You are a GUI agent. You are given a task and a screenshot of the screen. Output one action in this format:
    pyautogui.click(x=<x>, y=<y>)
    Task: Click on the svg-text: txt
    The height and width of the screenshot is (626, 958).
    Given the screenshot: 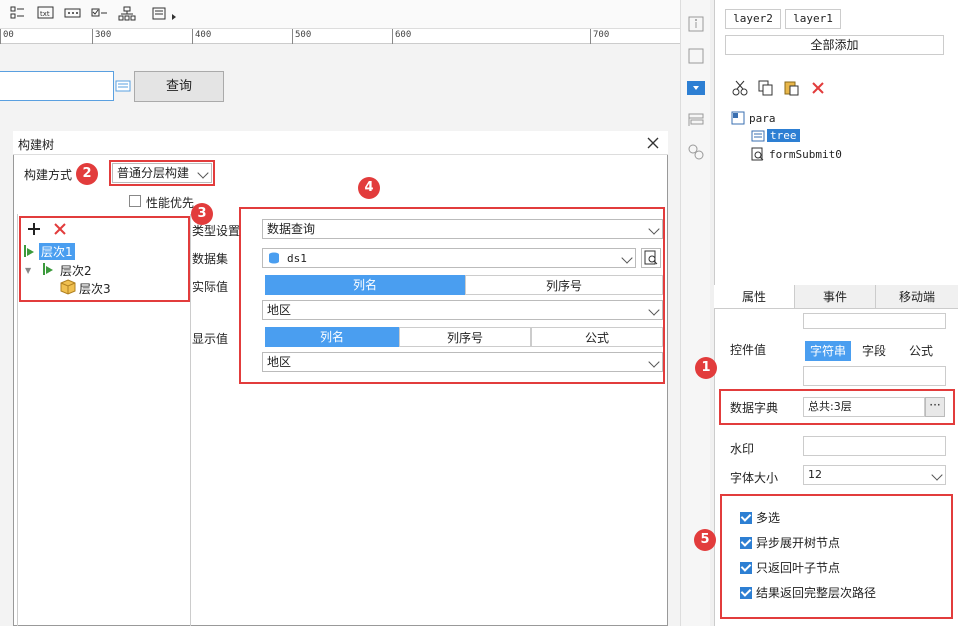 What is the action you would take?
    pyautogui.click(x=45, y=14)
    